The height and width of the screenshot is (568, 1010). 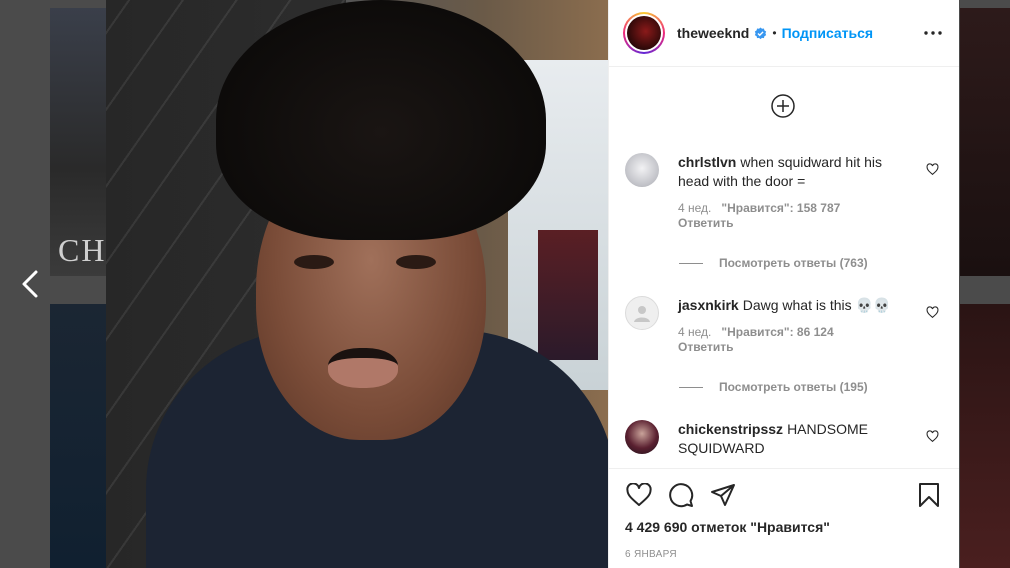 What do you see at coordinates (783, 106) in the screenshot?
I see `load-more-comments-icon` at bounding box center [783, 106].